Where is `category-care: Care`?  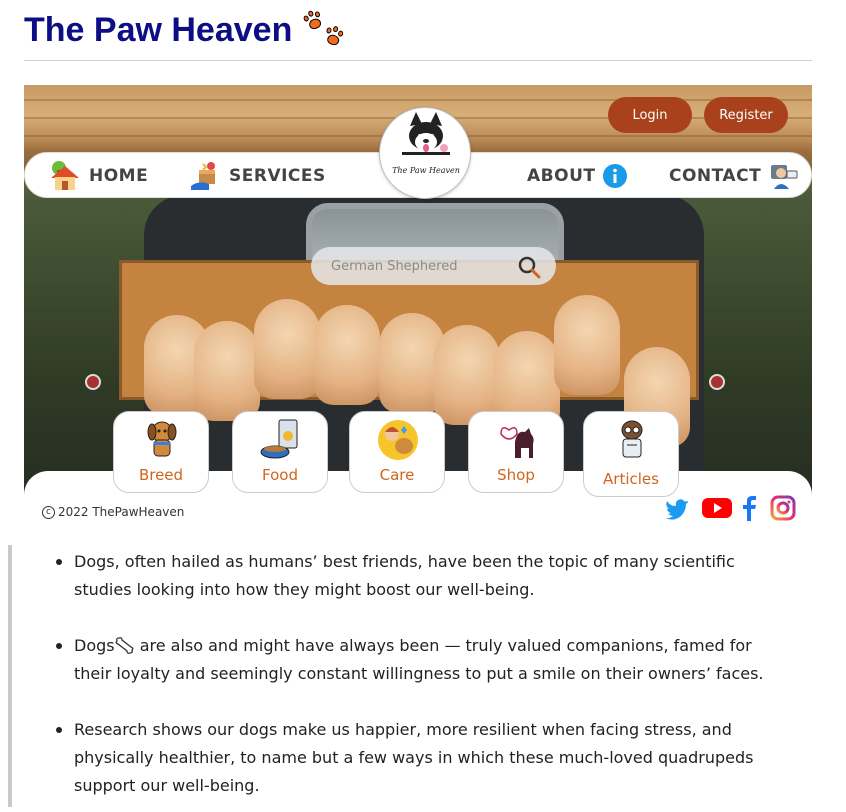
category-care: Care is located at coordinates (397, 452).